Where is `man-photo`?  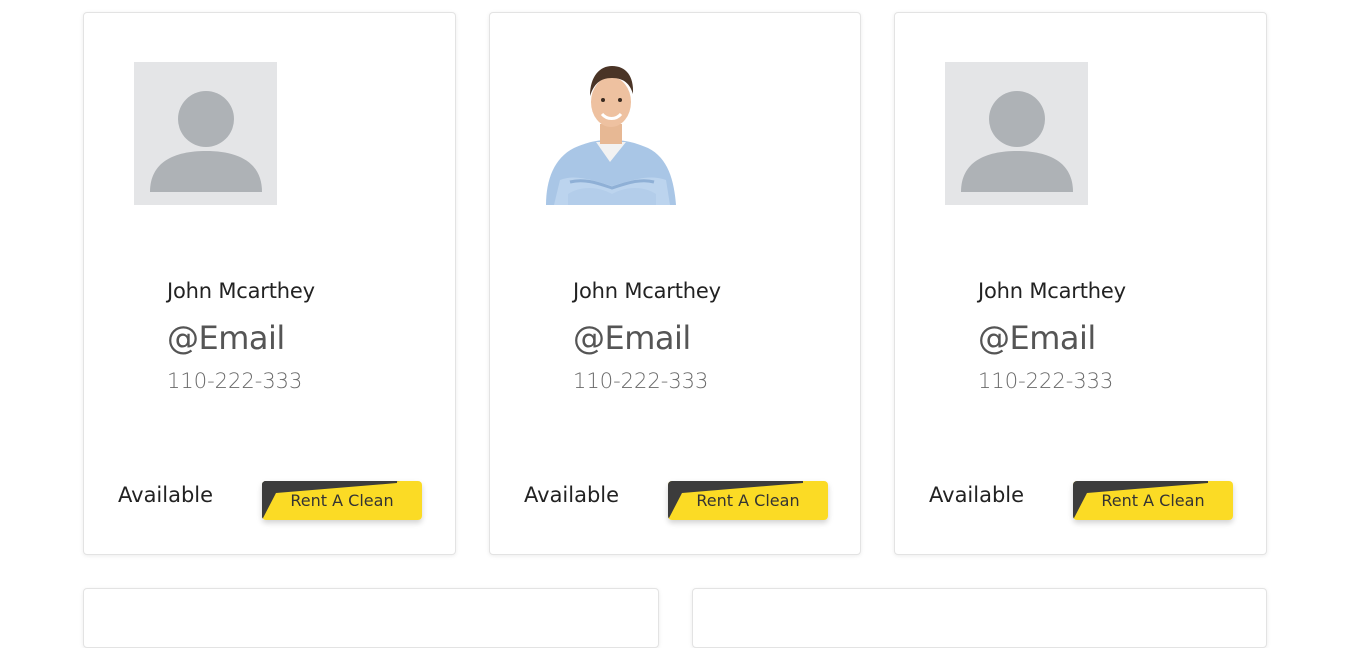 man-photo is located at coordinates (611, 133).